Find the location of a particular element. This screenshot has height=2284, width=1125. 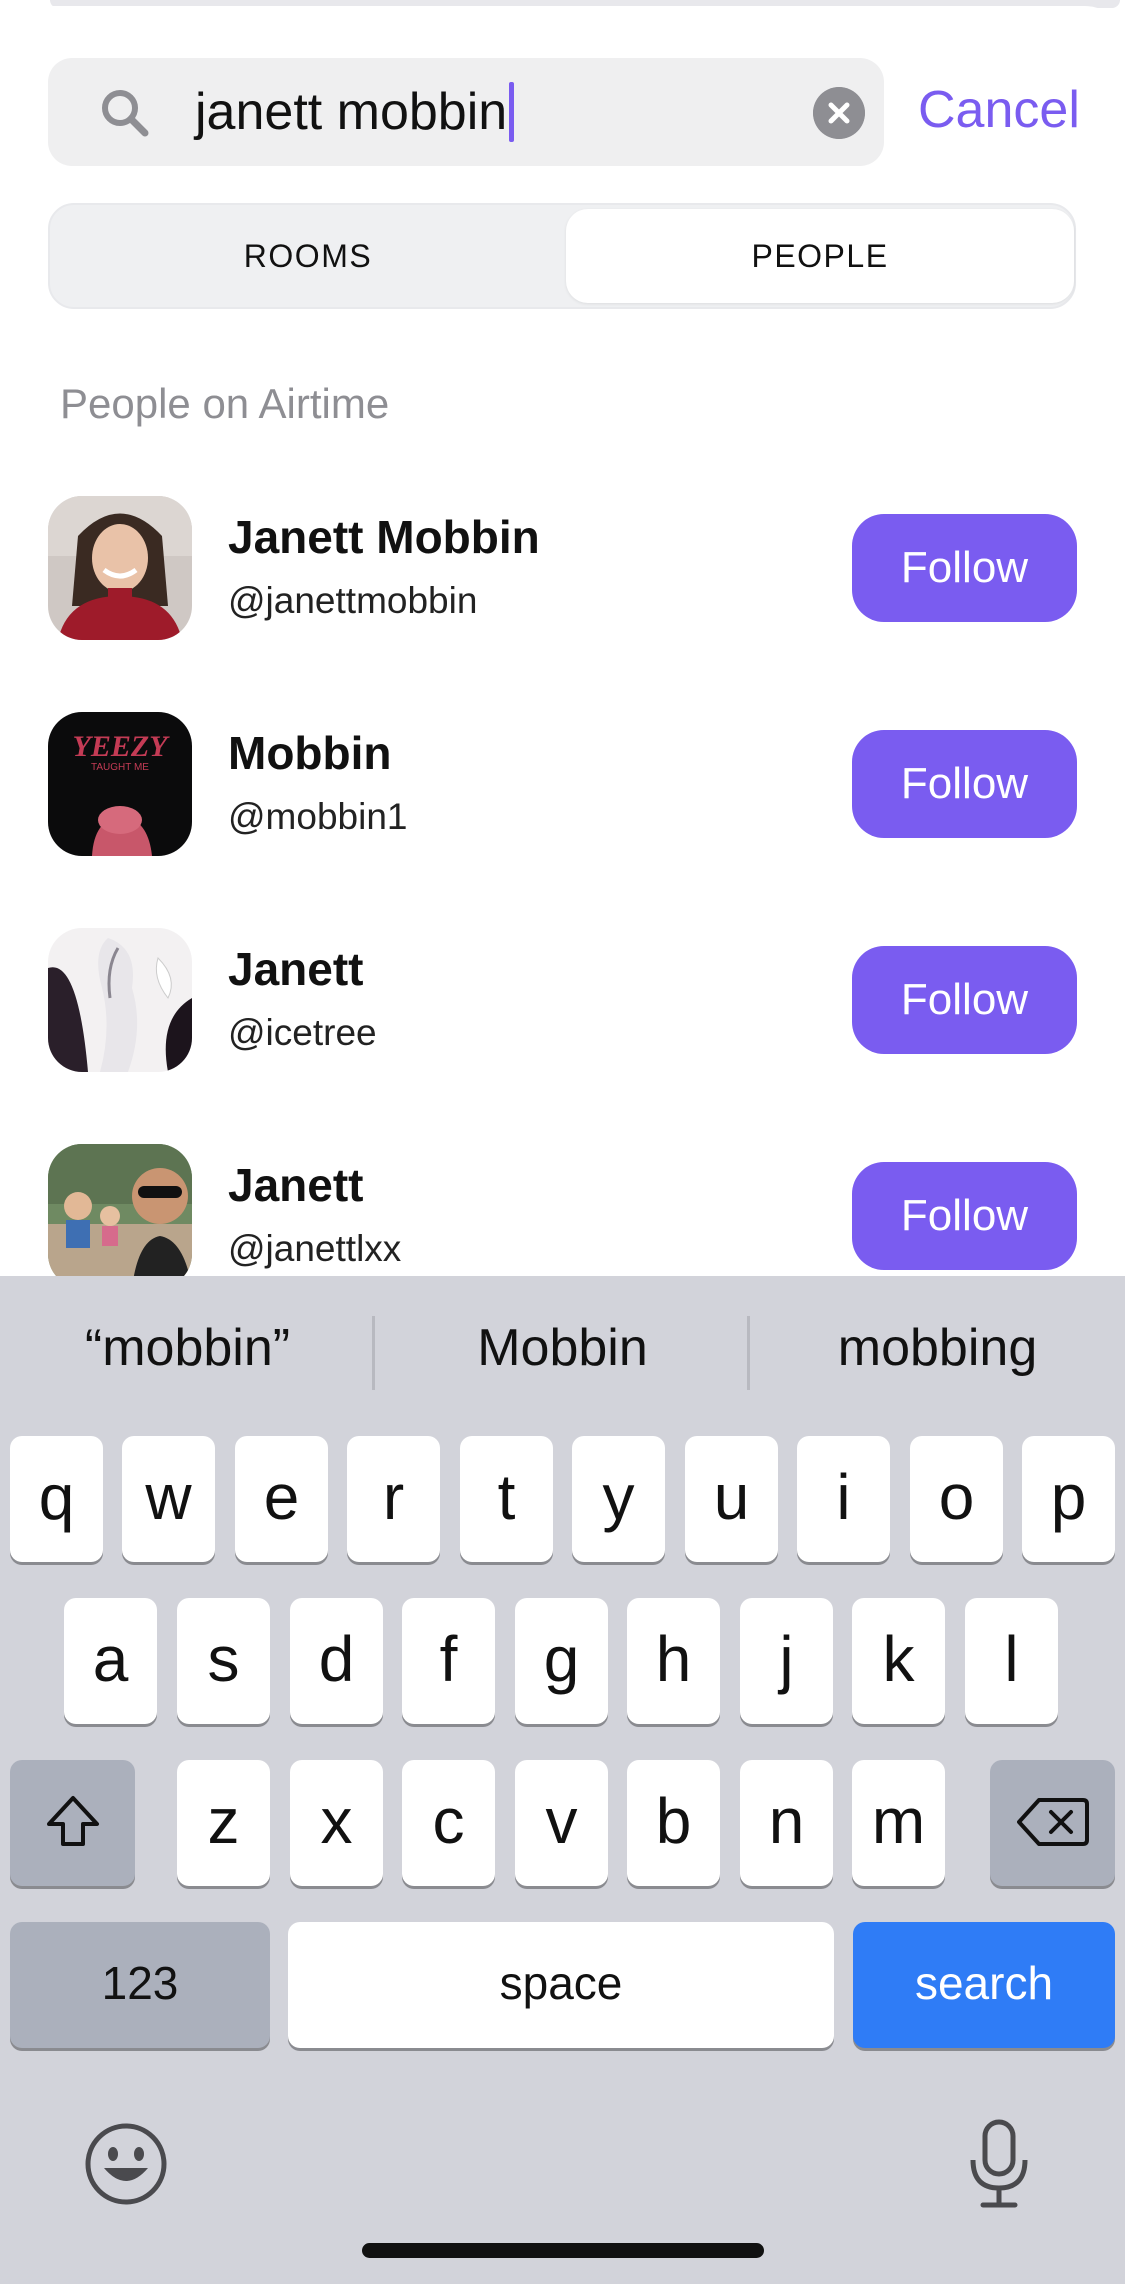

person-name: Janett Mobbin is located at coordinates (384, 537).